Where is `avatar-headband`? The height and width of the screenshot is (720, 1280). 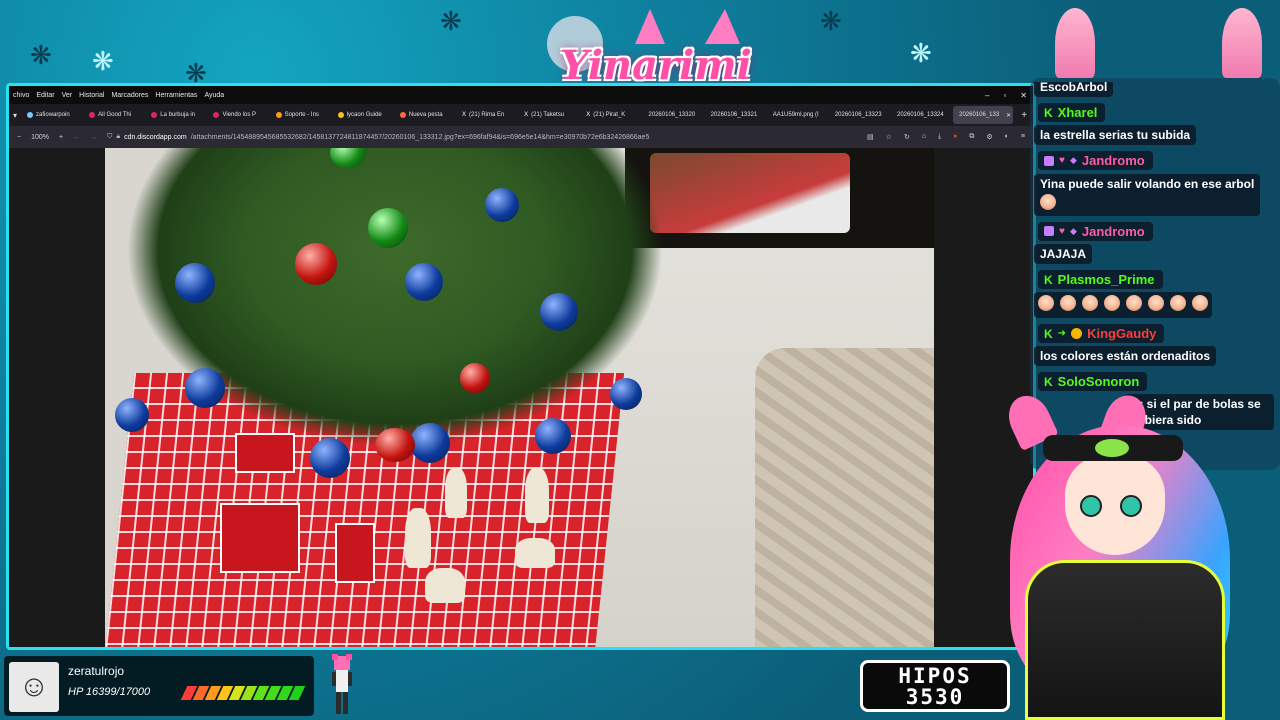 avatar-headband is located at coordinates (1113, 448).